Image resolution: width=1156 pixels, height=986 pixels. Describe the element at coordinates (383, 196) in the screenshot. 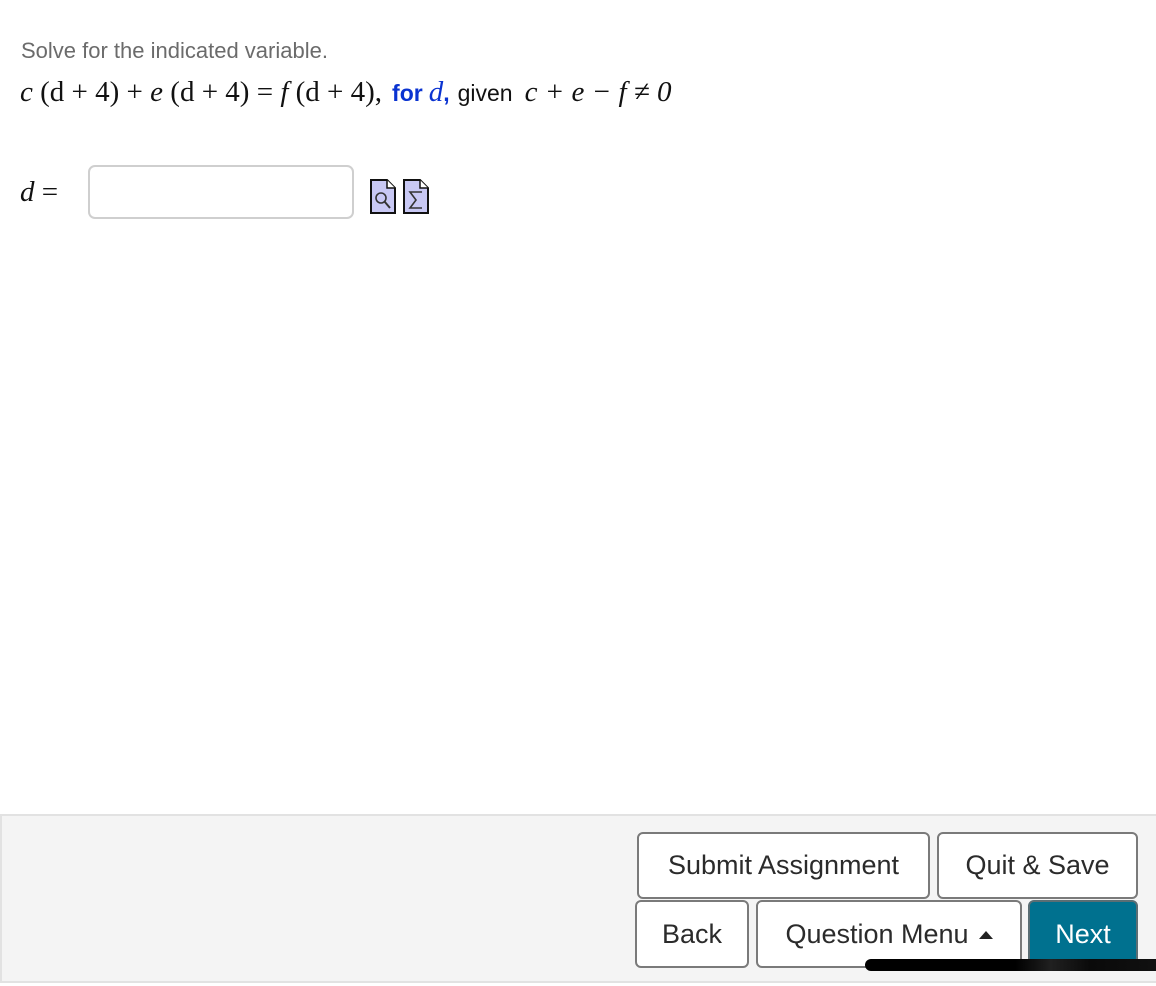

I see `preview-magnifier-icon` at that location.